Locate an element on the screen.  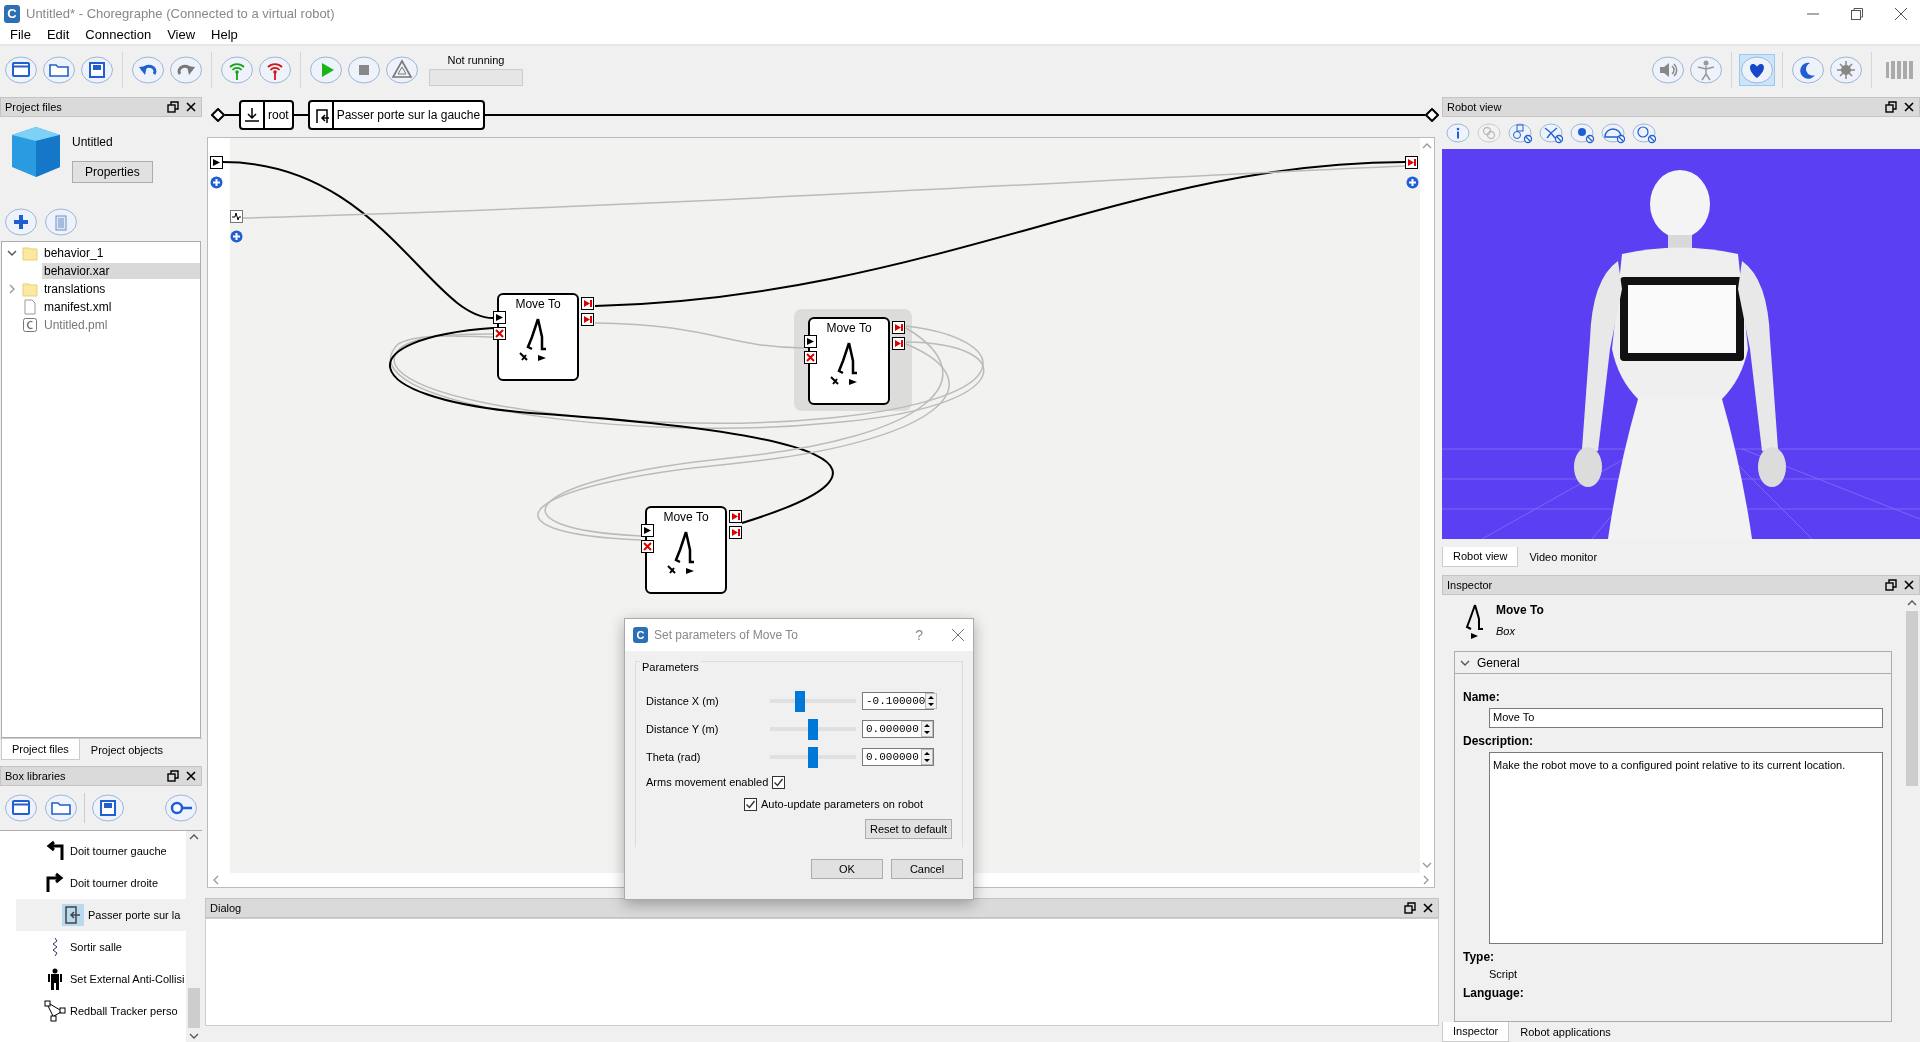
redo-icon is located at coordinates (186, 70).